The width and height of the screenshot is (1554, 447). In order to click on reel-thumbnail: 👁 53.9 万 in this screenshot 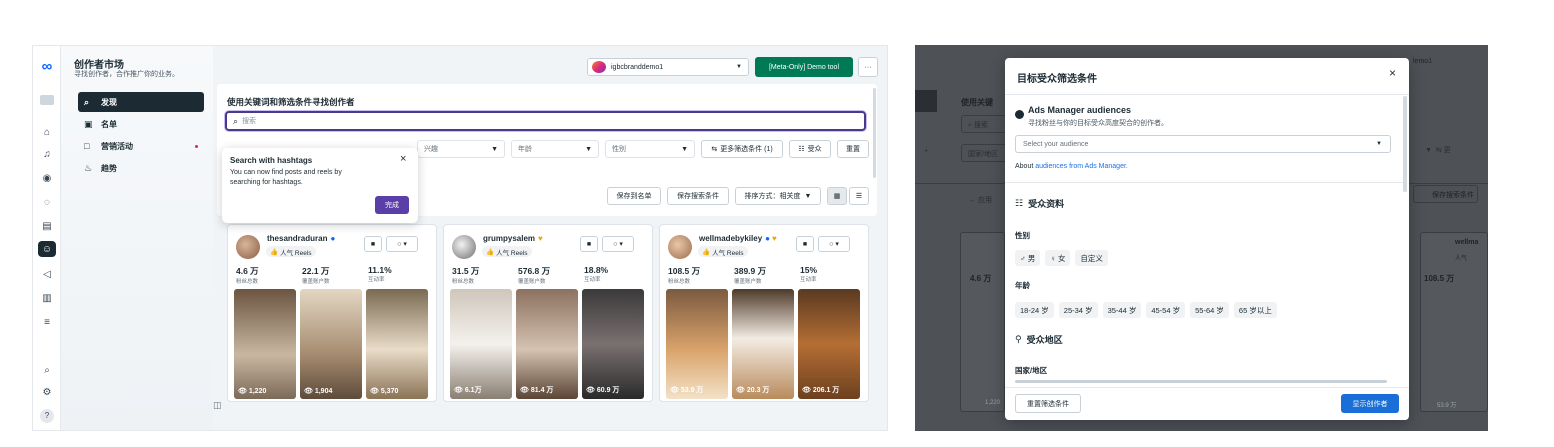, I will do `click(697, 344)`.